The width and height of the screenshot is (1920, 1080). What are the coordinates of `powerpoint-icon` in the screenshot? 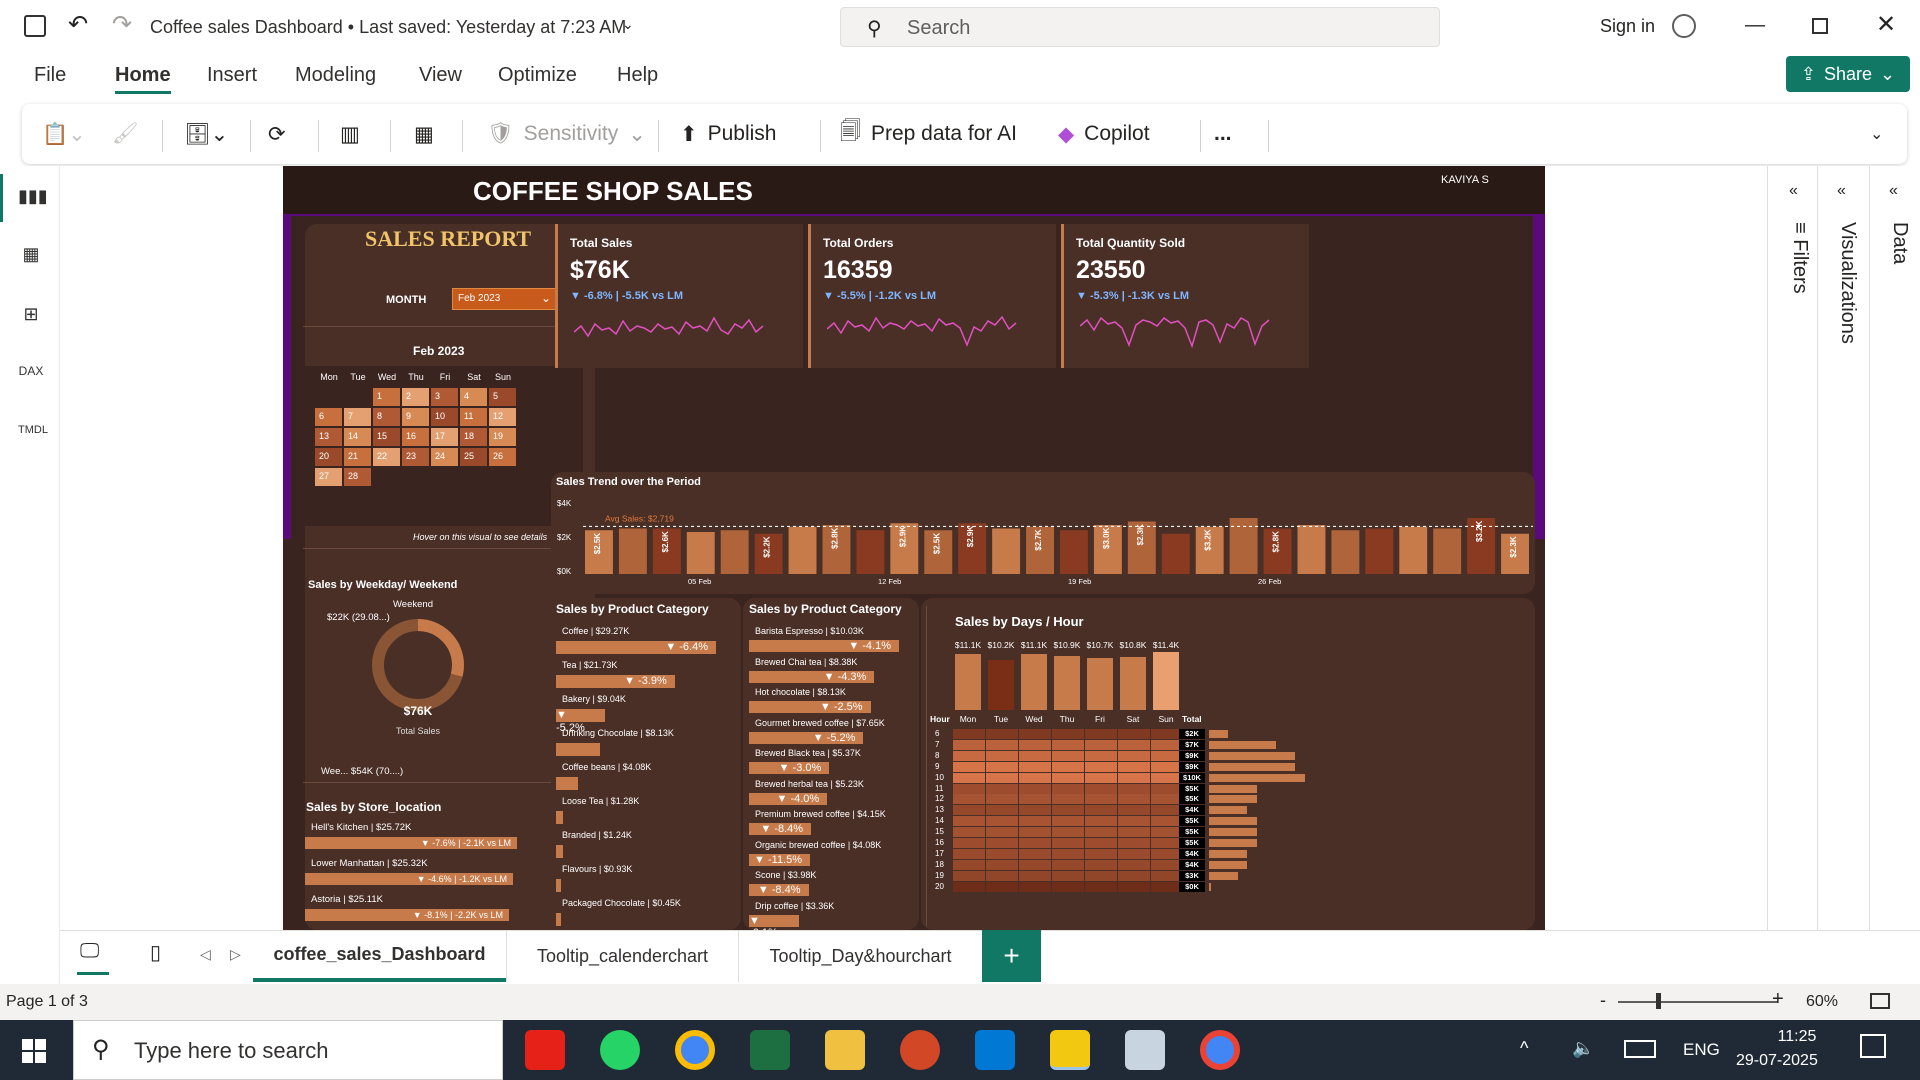 It's located at (920, 1050).